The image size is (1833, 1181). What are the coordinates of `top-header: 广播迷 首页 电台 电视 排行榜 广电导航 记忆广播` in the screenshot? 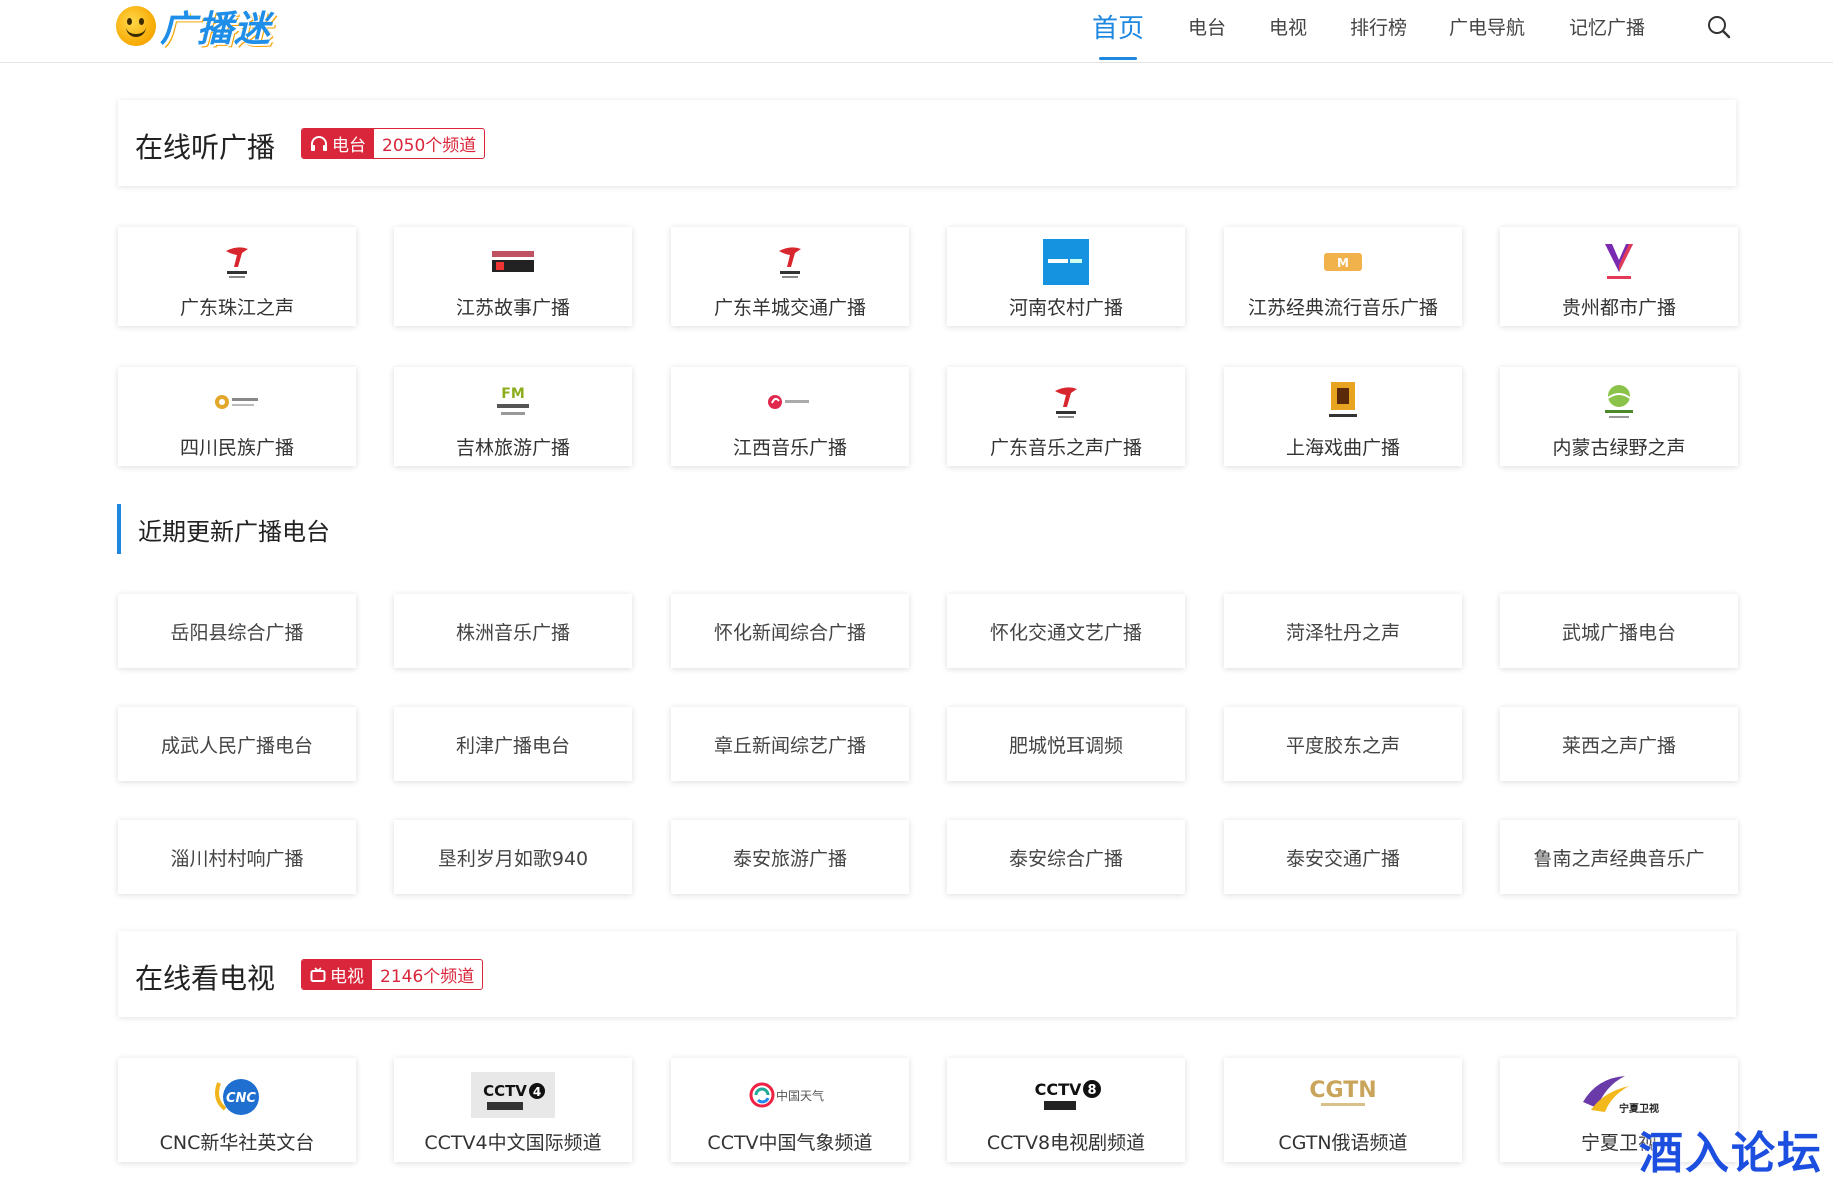 It's located at (916, 31).